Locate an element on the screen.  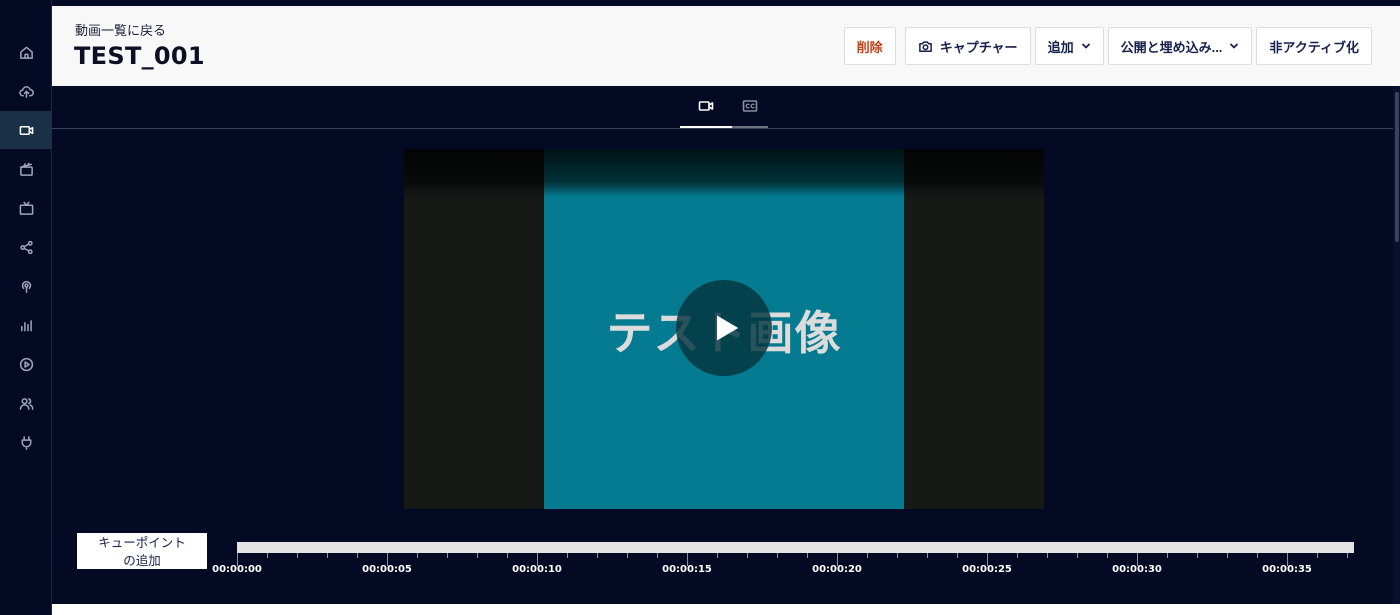
delete-button-label: 削除 is located at coordinates (869, 47).